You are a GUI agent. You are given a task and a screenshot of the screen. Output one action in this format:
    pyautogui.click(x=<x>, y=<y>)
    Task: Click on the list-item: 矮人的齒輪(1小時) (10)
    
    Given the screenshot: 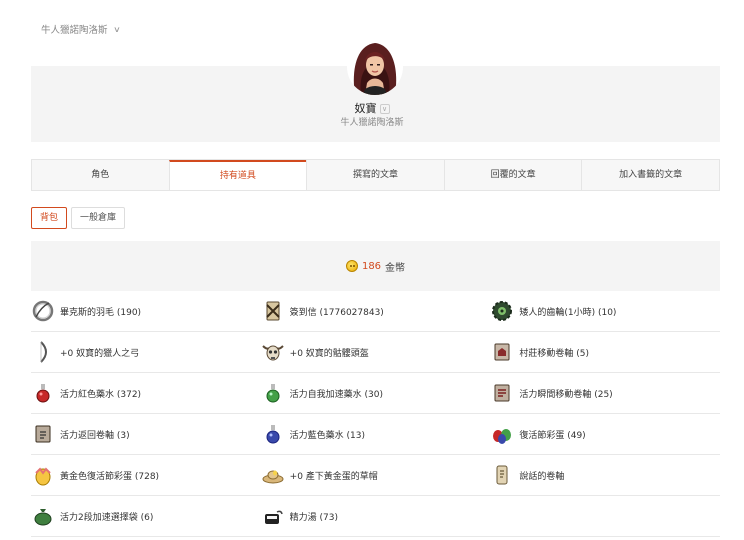 What is the action you would take?
    pyautogui.click(x=605, y=311)
    